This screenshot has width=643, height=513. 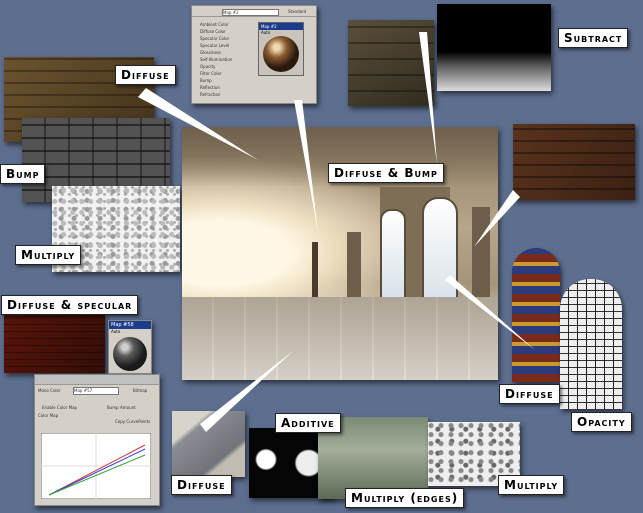 I want to click on sphere-preview-top-icon, so click(x=281, y=54).